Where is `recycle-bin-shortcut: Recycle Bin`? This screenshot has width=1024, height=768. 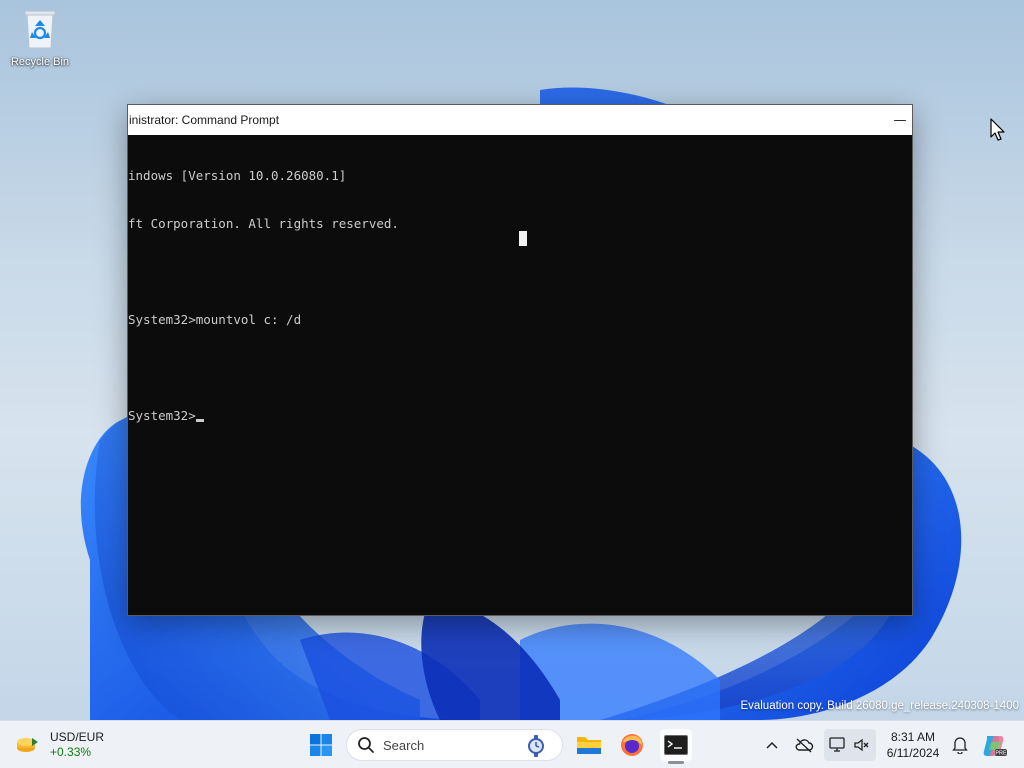 recycle-bin-shortcut: Recycle Bin is located at coordinates (40, 42).